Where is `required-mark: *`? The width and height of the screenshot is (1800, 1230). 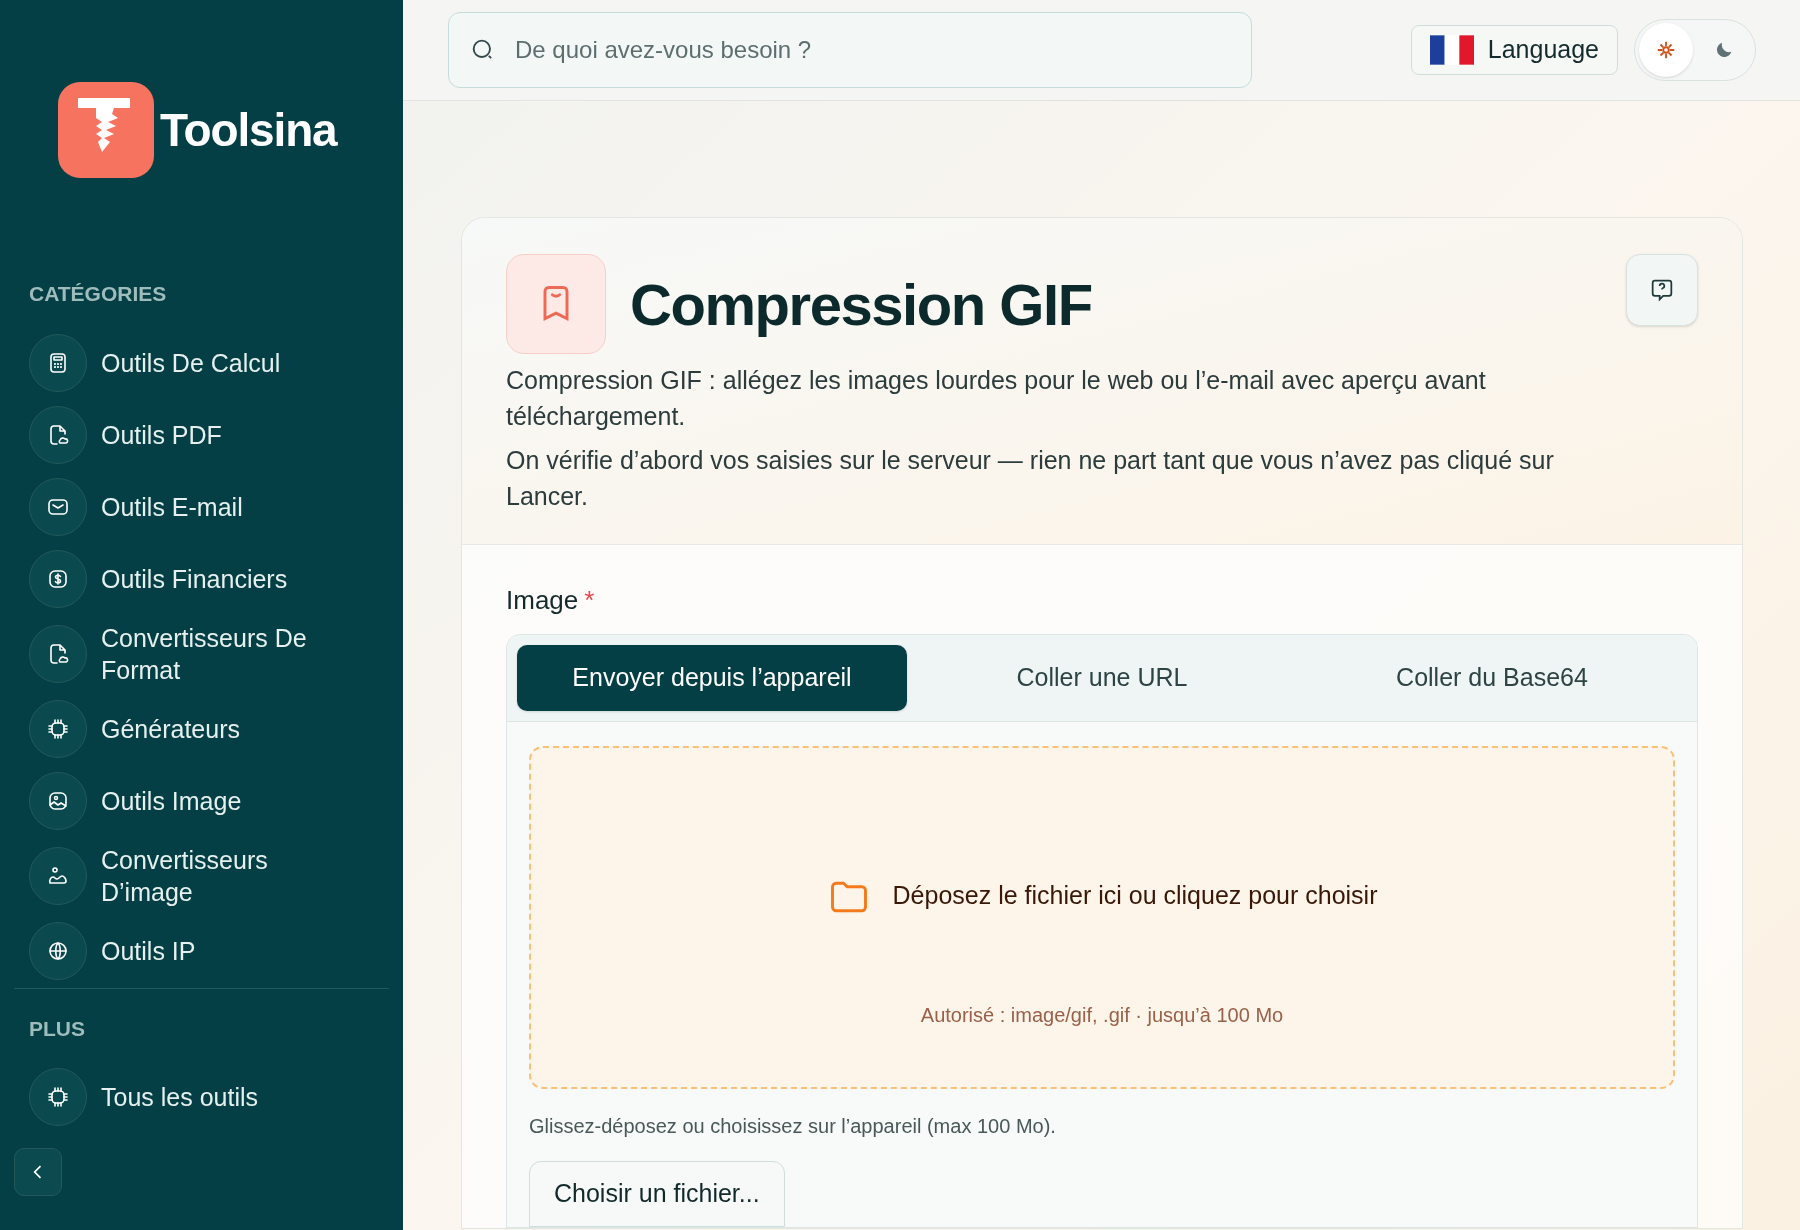 required-mark: * is located at coordinates (589, 600).